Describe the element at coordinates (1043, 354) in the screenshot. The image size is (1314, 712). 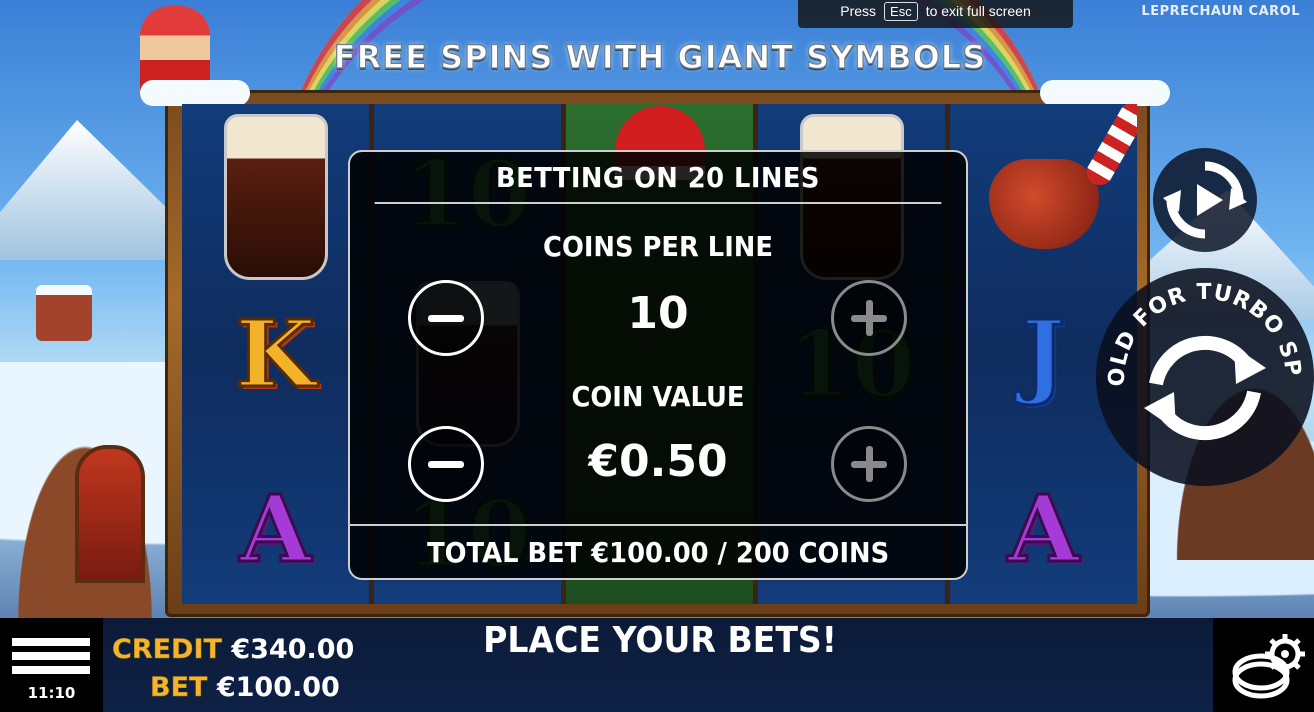
I see `symbol-j-letter: J` at that location.